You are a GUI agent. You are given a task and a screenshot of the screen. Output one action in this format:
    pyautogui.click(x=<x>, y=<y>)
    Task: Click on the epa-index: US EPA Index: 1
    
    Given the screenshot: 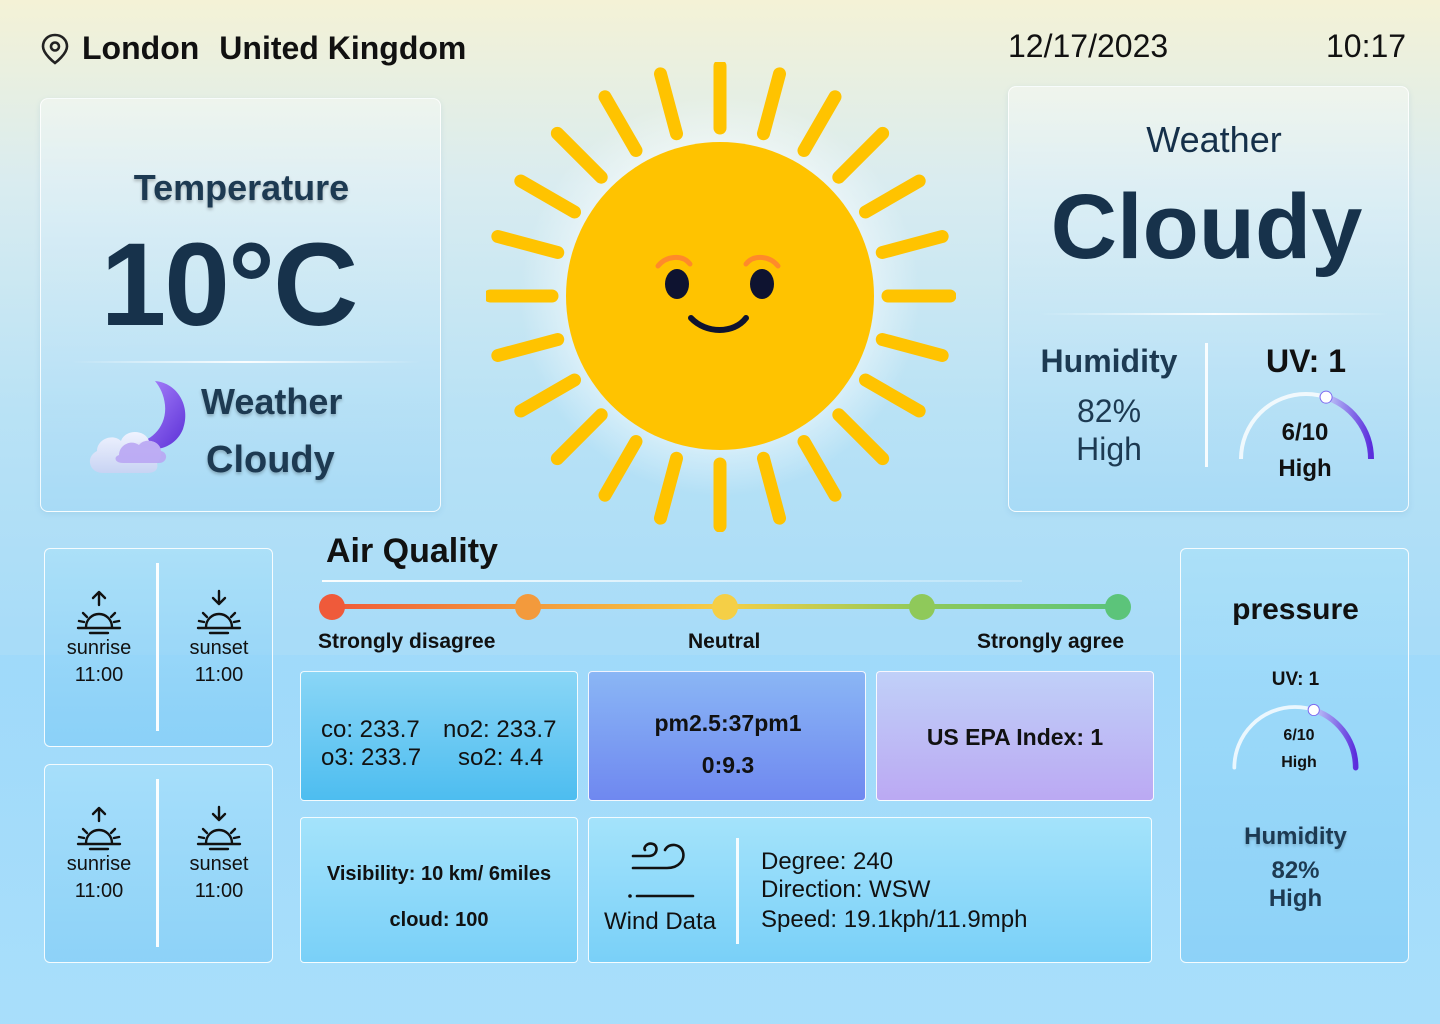 What is the action you would take?
    pyautogui.click(x=1015, y=737)
    